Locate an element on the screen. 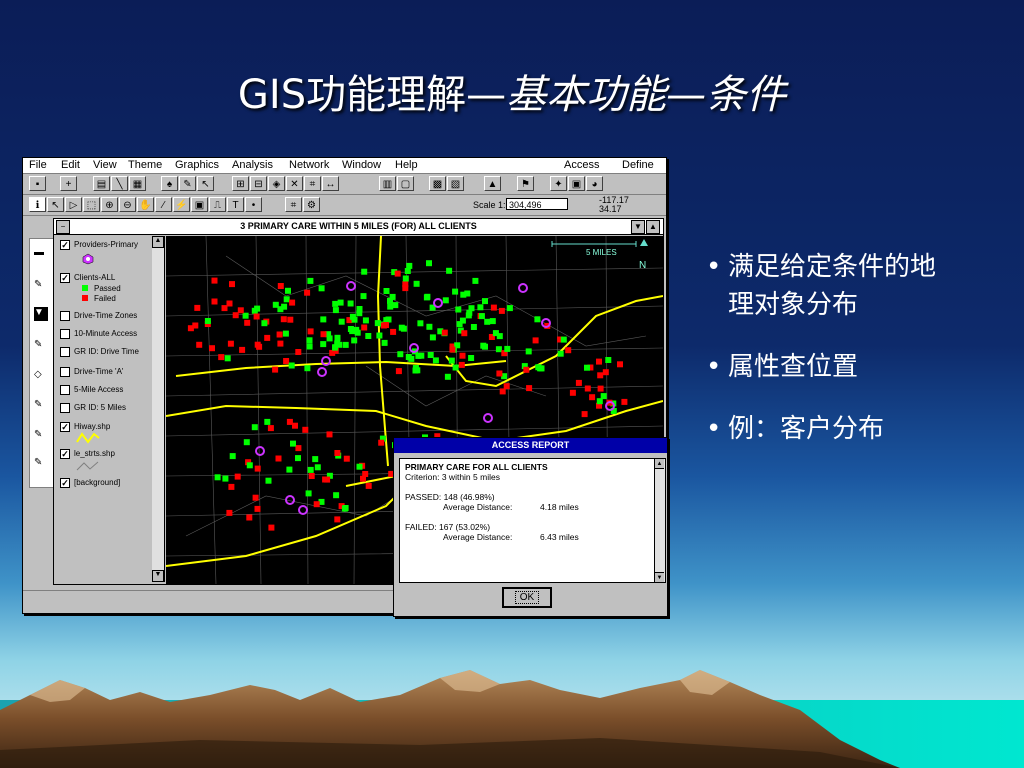 Image resolution: width=1024 pixels, height=768 pixels. clear-selection-icon: ▢ is located at coordinates (405, 183).